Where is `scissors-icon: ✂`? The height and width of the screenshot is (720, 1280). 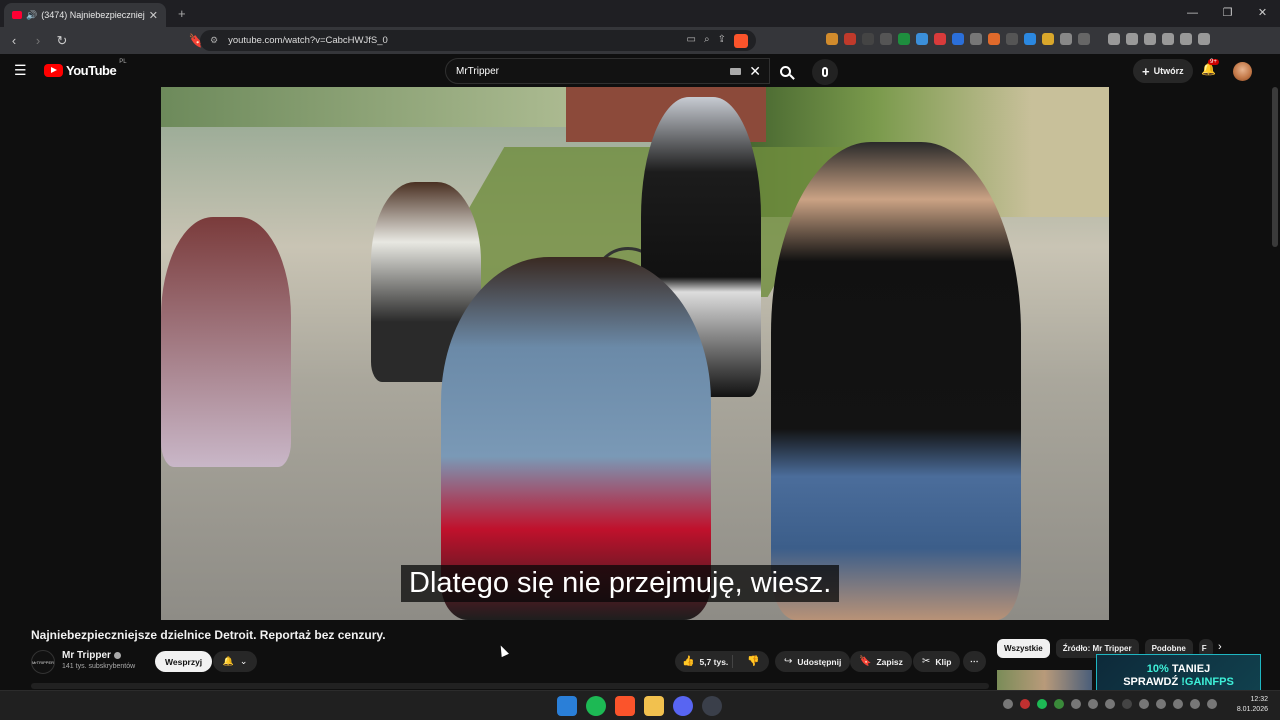 scissors-icon: ✂ is located at coordinates (926, 661).